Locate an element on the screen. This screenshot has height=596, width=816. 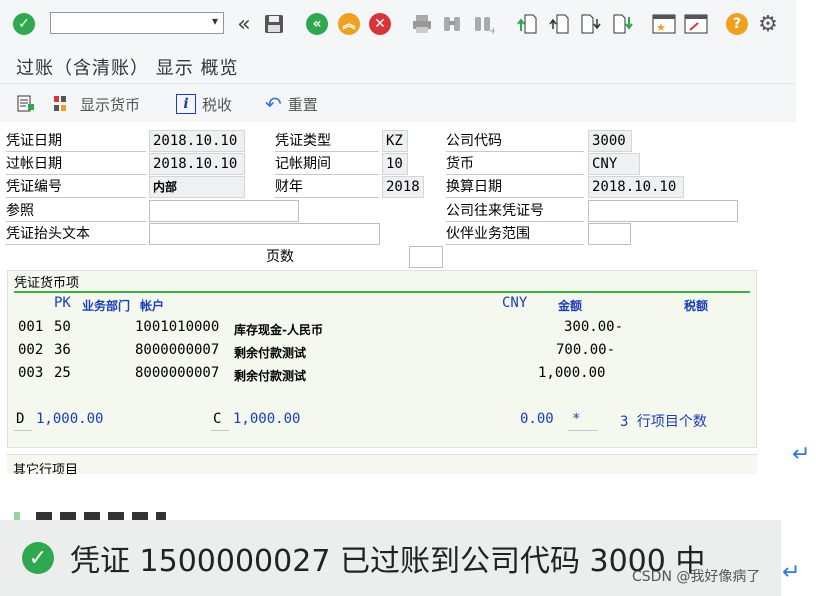
fiscal-year-label: 财年 is located at coordinates (327, 187).